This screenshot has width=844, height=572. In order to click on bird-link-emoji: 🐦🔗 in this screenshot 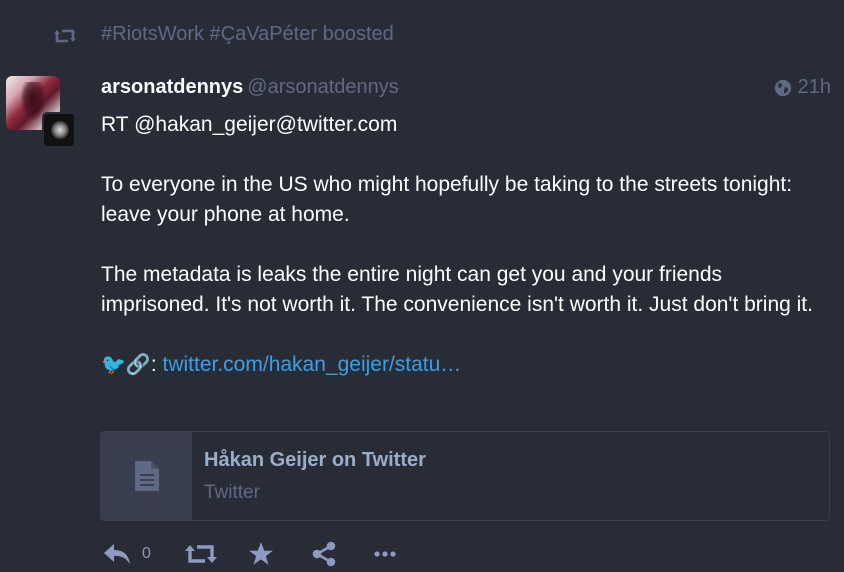, I will do `click(126, 365)`.